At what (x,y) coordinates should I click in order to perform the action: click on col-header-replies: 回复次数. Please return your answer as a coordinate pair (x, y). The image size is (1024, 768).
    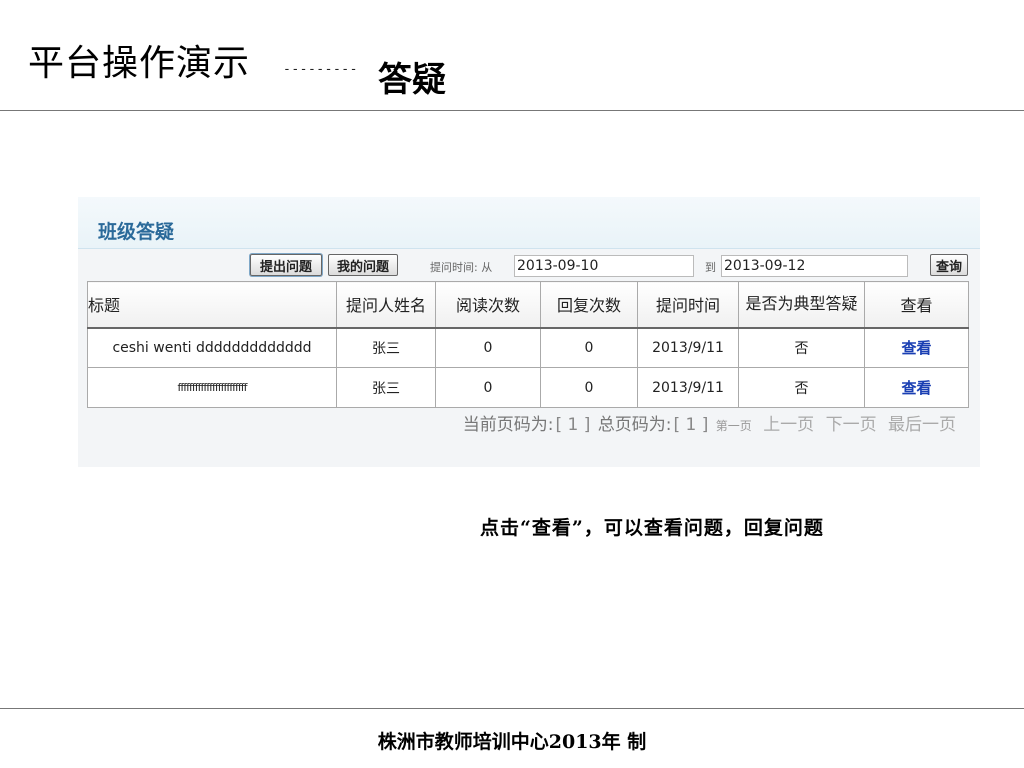
    Looking at the image, I should click on (589, 305).